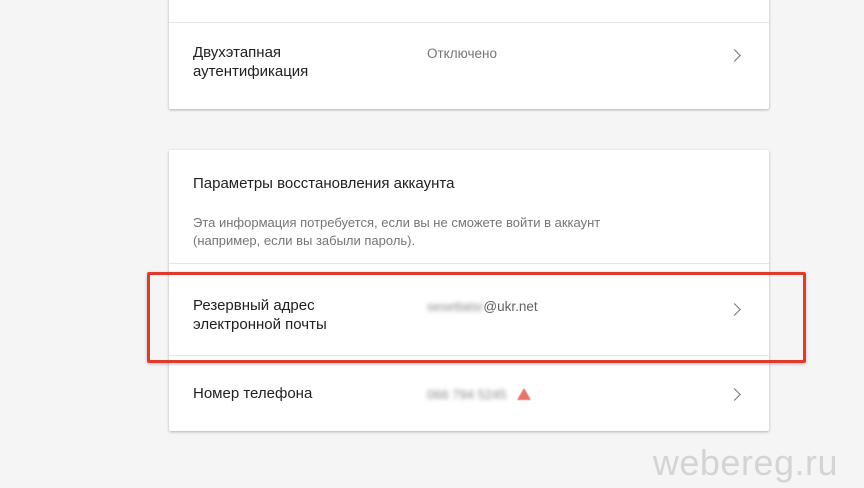 The height and width of the screenshot is (488, 864). What do you see at coordinates (462, 53) in the screenshot?
I see `two-step-auth-status: Отключено` at bounding box center [462, 53].